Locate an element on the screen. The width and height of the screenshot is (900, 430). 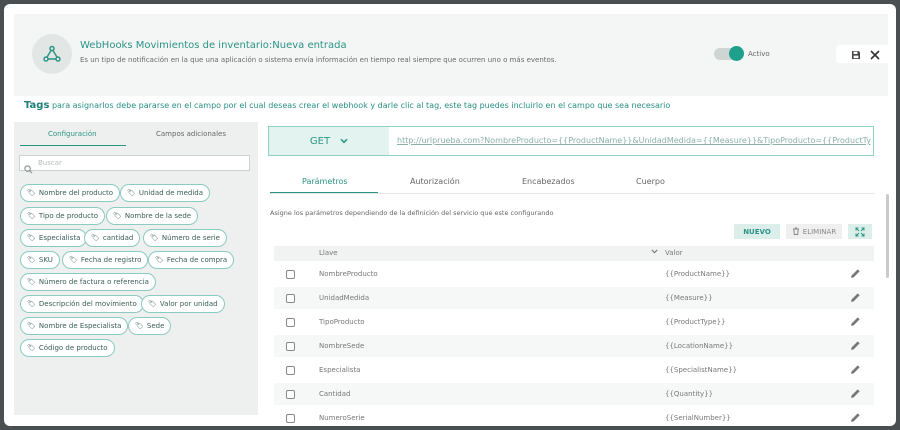
param-key: Cantidad is located at coordinates (335, 394).